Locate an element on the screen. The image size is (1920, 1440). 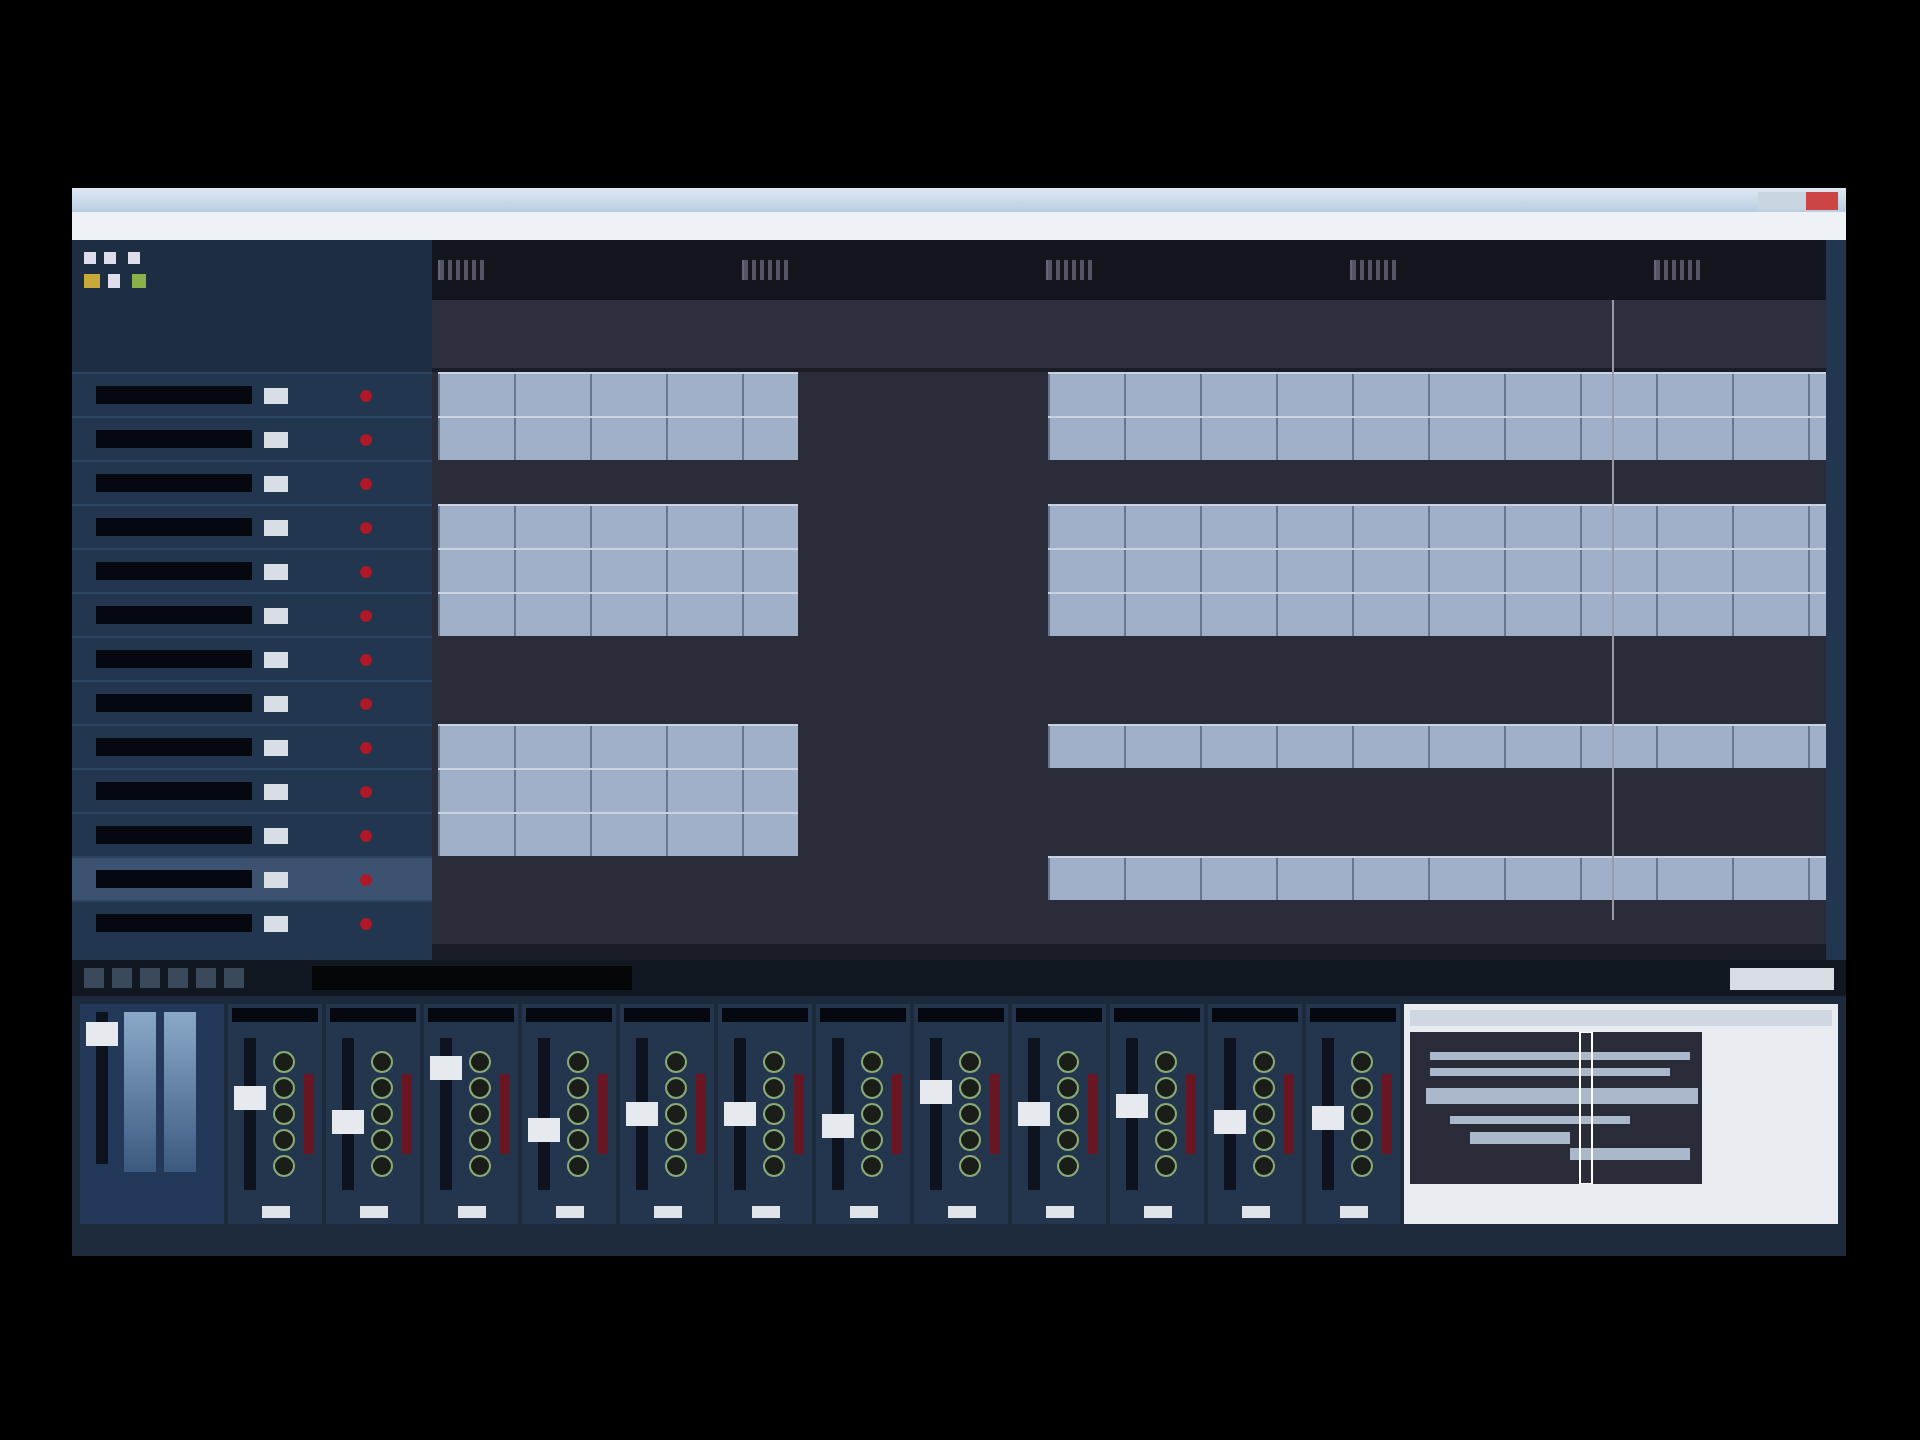
window-controls-icon is located at coordinates (1798, 200).